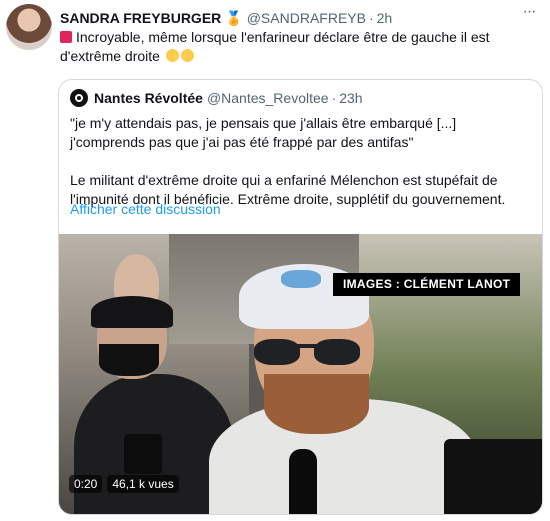 This screenshot has height=521, width=550. What do you see at coordinates (79, 98) in the screenshot?
I see `quoted-author-avatar` at bounding box center [79, 98].